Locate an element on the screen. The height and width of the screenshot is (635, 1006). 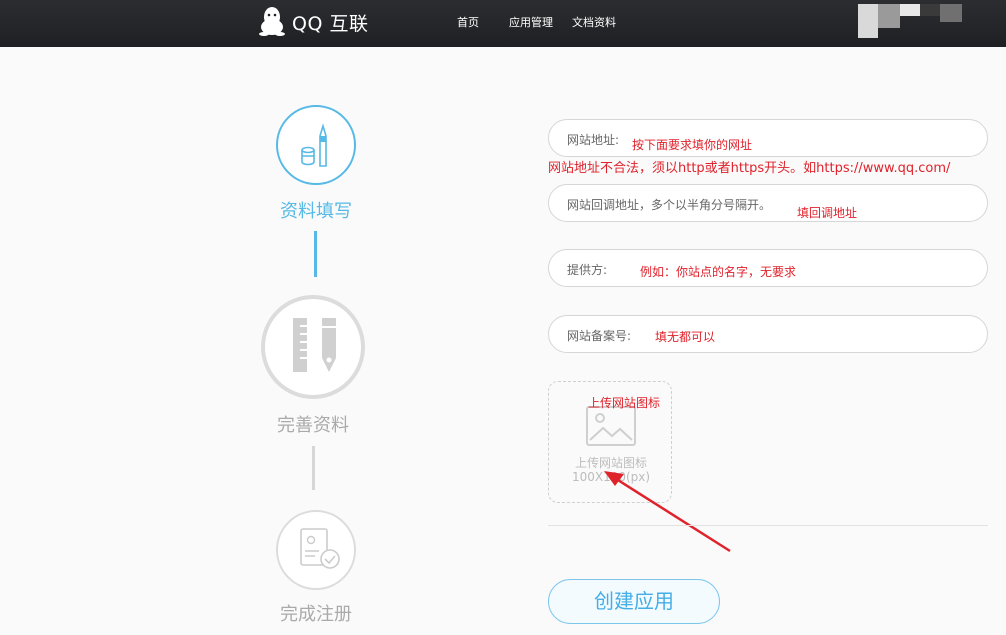
top-navbar: QQ 互联 首页 应用管理 文档资料 is located at coordinates (503, 23).